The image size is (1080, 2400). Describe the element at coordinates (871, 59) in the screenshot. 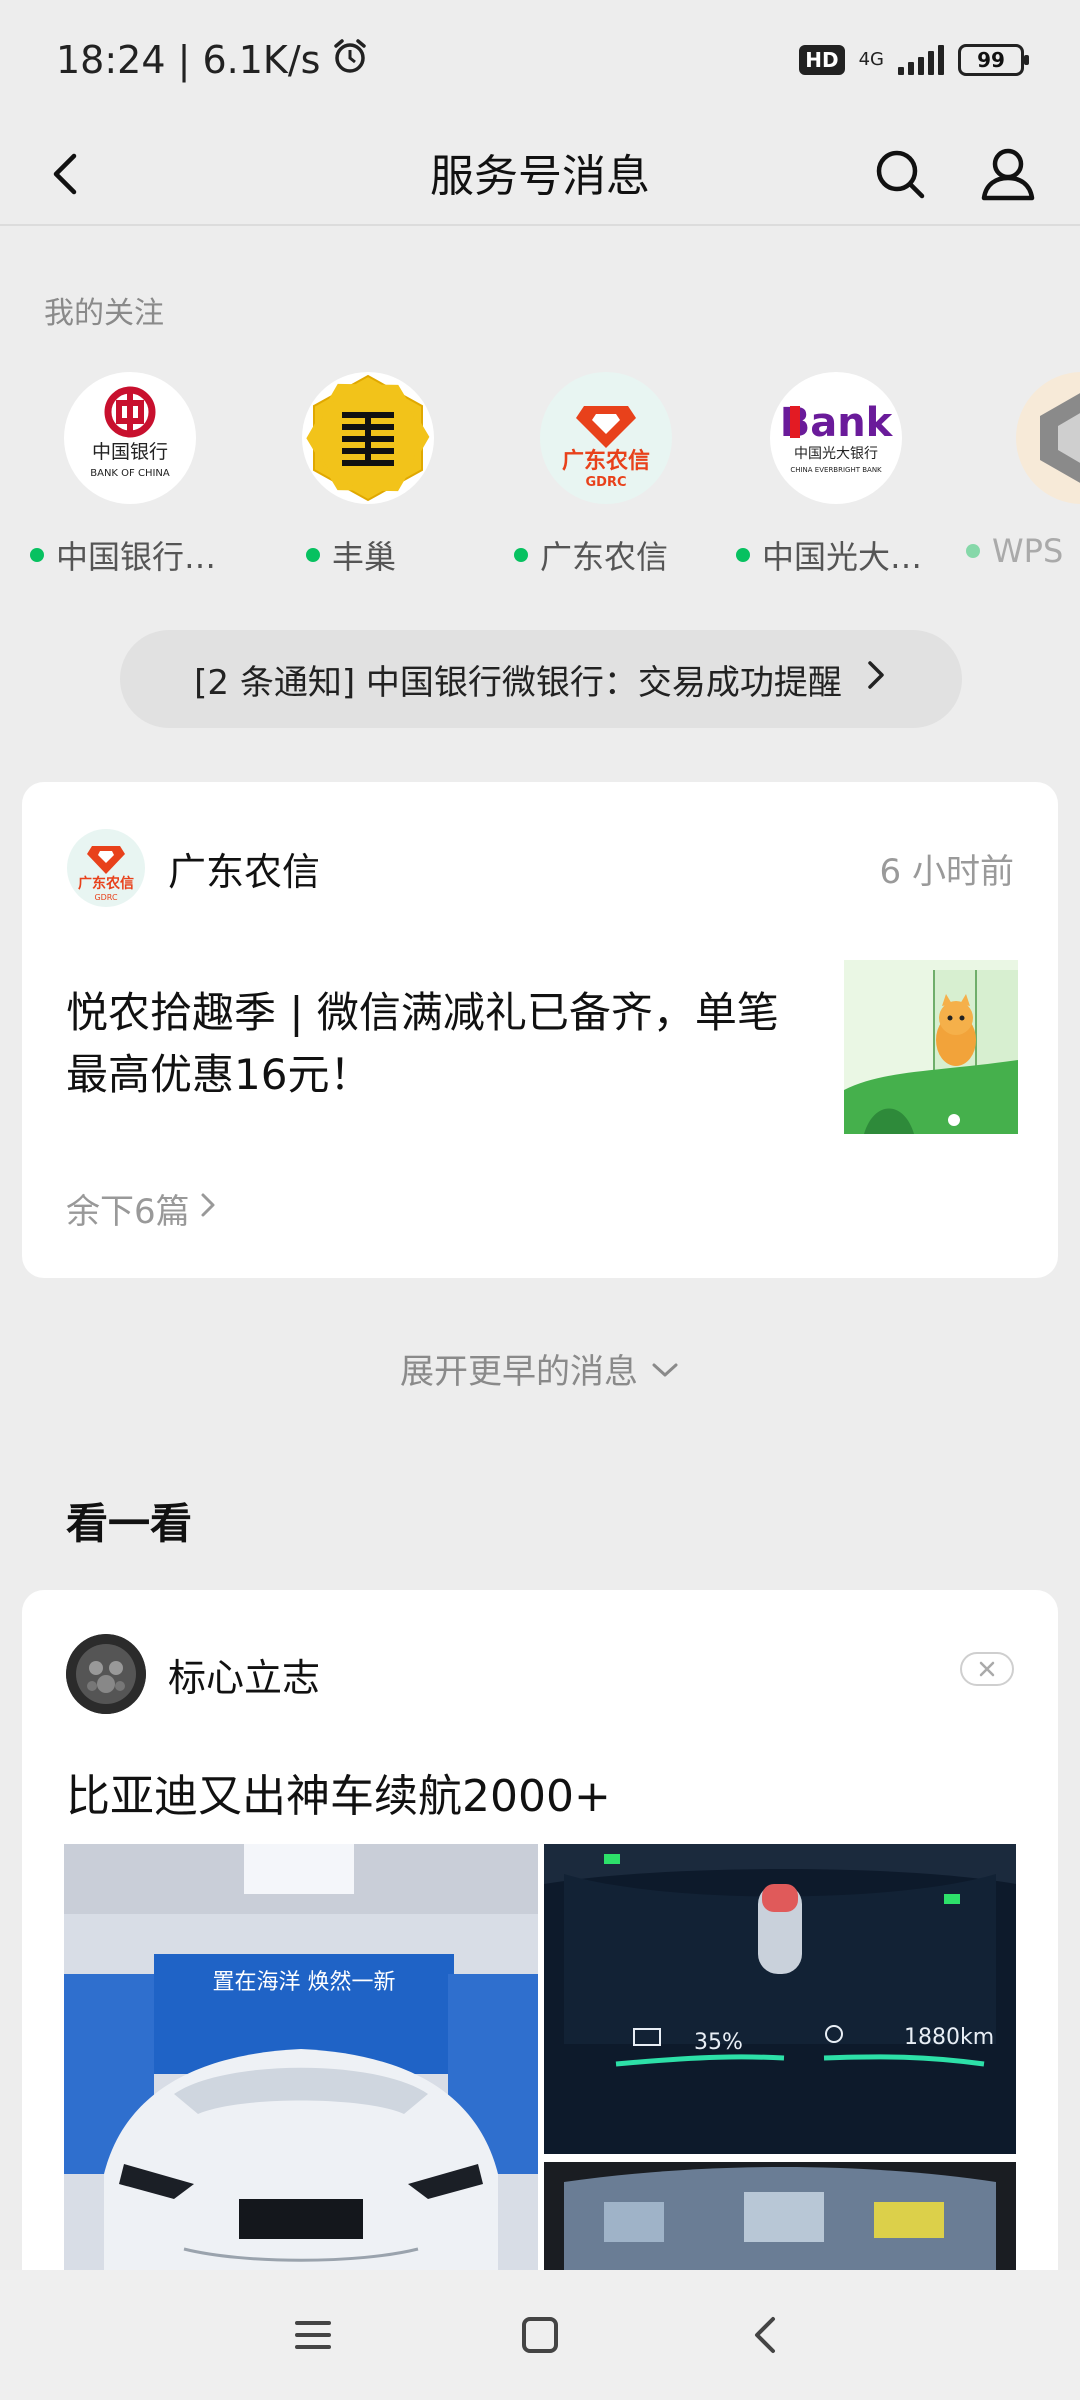

I see `network-type: 4G` at that location.